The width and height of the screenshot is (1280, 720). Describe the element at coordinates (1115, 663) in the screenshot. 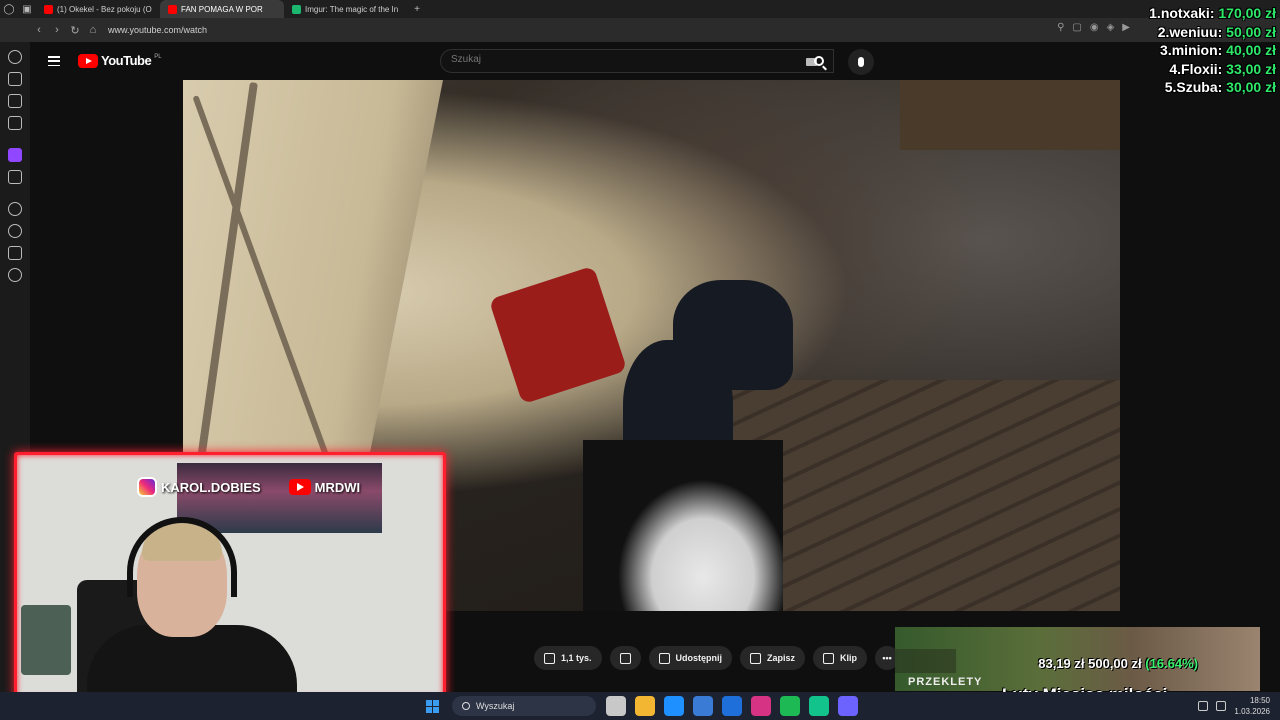

I see `goal-target: 500,00 zł` at that location.